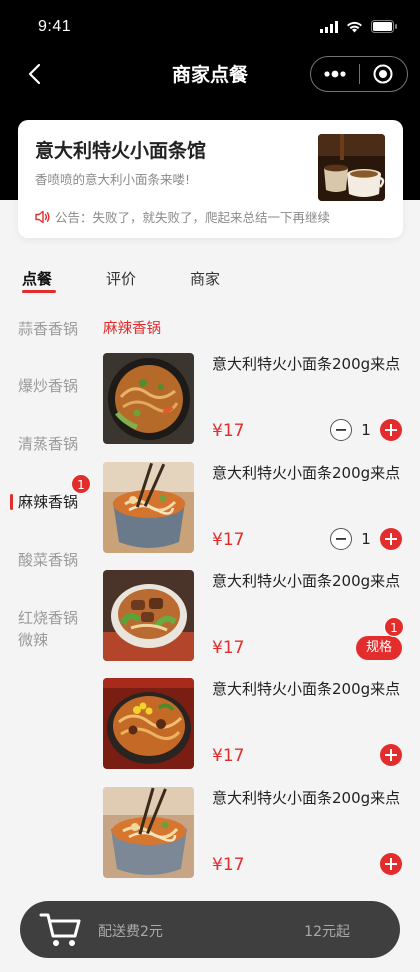 The width and height of the screenshot is (420, 972). Describe the element at coordinates (121, 151) in the screenshot. I see `shop-name: 意大利特火小面条馆` at that location.